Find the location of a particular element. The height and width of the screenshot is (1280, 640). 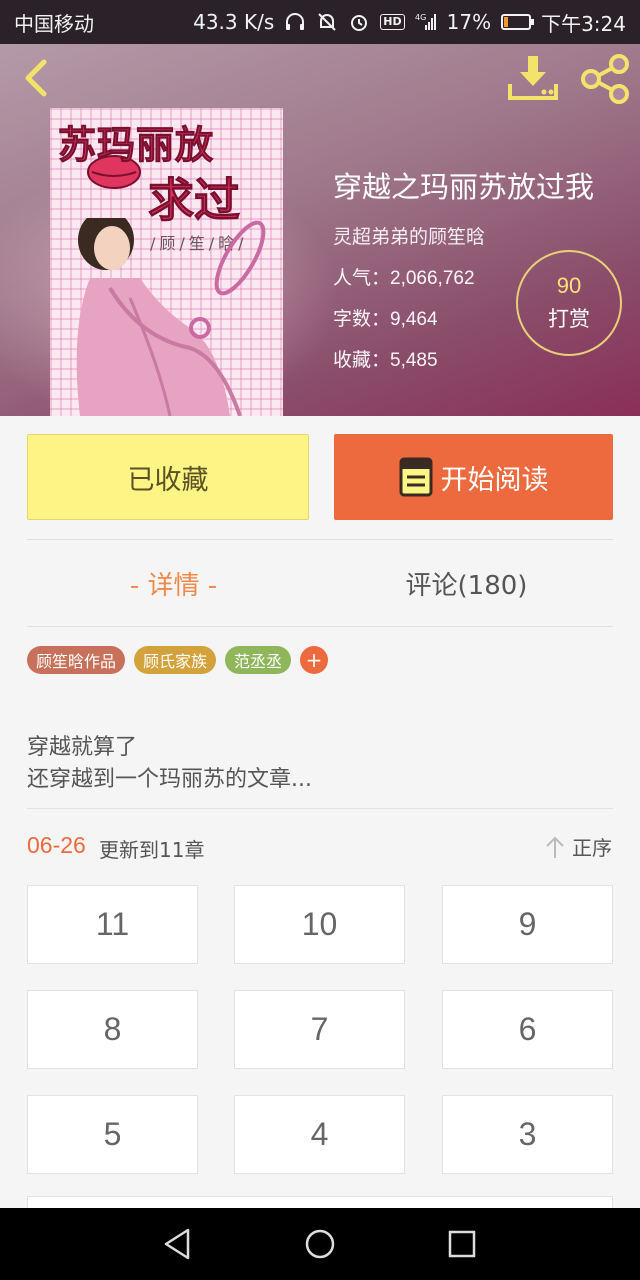

collected-label: 已收藏 is located at coordinates (168, 480).